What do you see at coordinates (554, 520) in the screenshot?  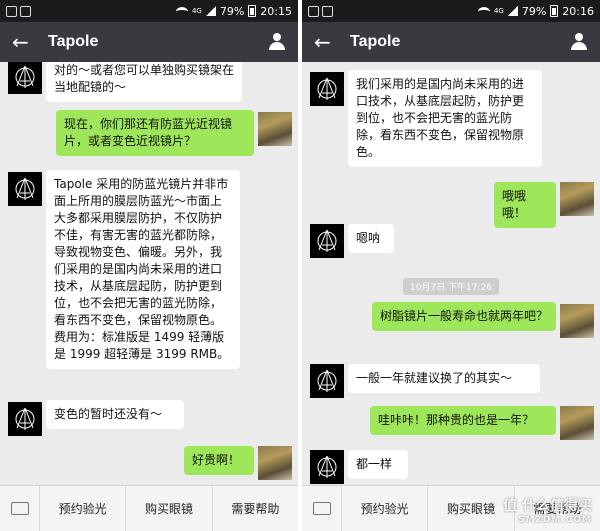 I see `watermark-domain: SMZDM.COM` at bounding box center [554, 520].